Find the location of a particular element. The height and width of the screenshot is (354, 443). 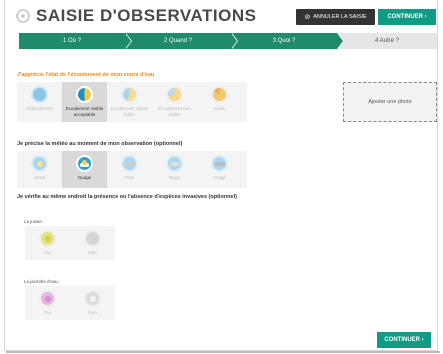

step-other-label: 4 Autre ? is located at coordinates (387, 41).